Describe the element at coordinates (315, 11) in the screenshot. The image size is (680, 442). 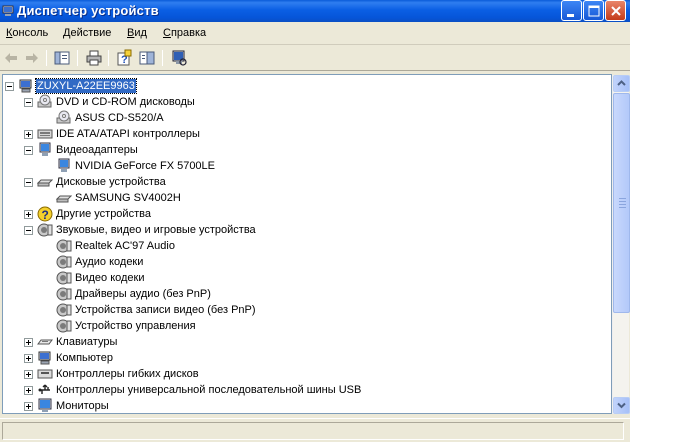
I see `title-bar: Диспетчер устройств` at that location.